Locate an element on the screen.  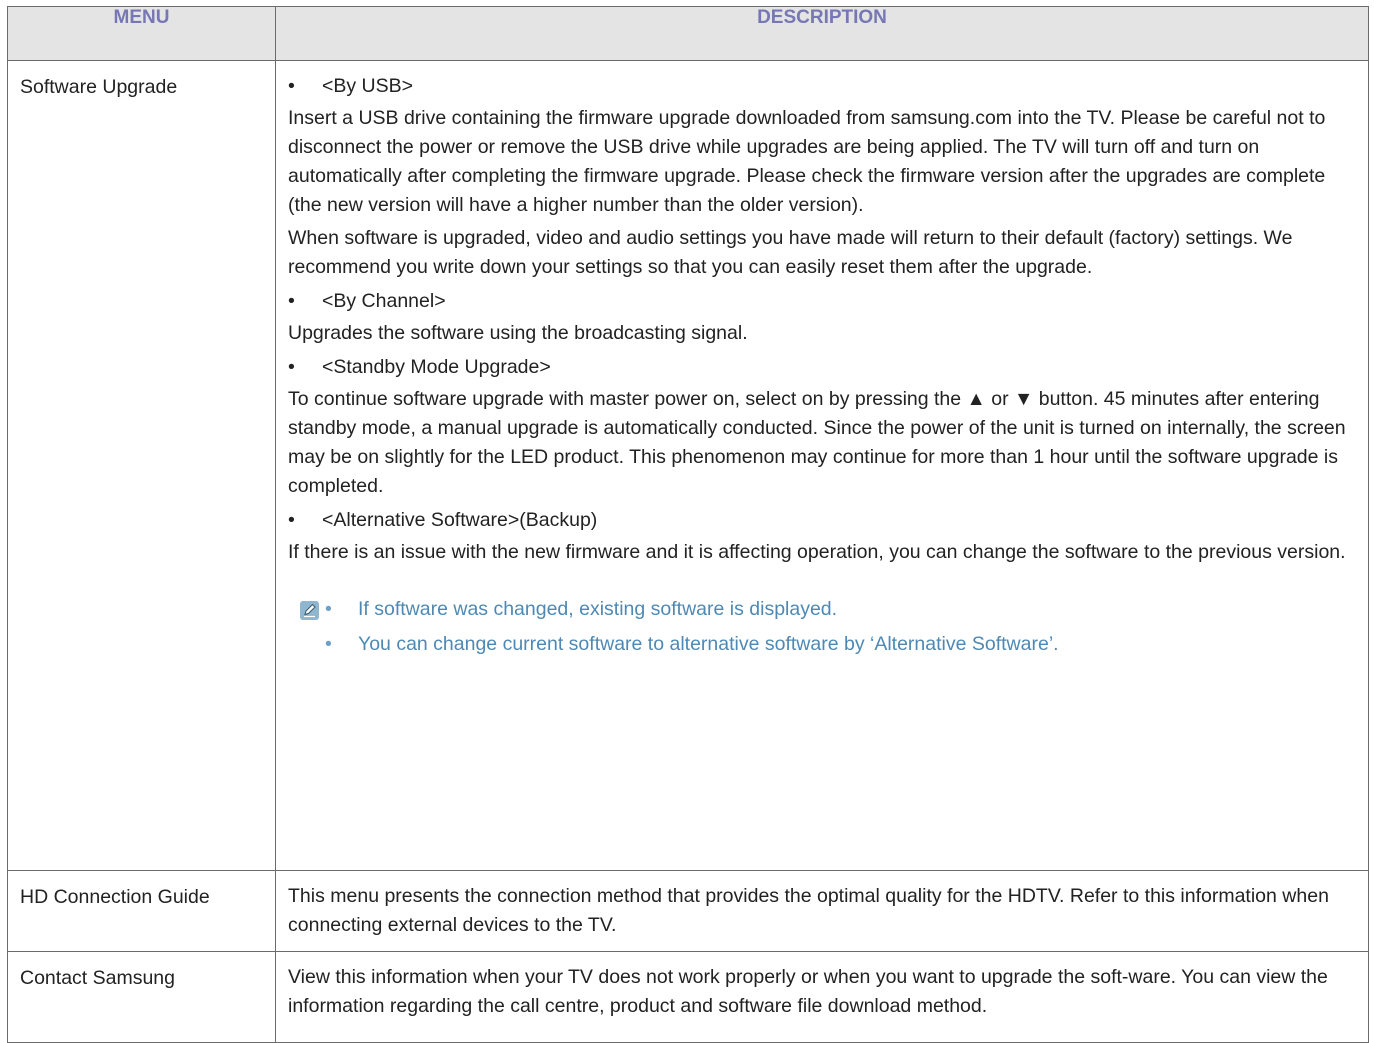
menu-item-hd-connection-guide: HD Connection Guide is located at coordinates (141, 911).